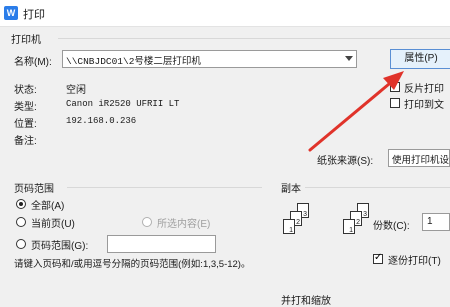  I want to click on copies-count-input: 1, so click(436, 222).